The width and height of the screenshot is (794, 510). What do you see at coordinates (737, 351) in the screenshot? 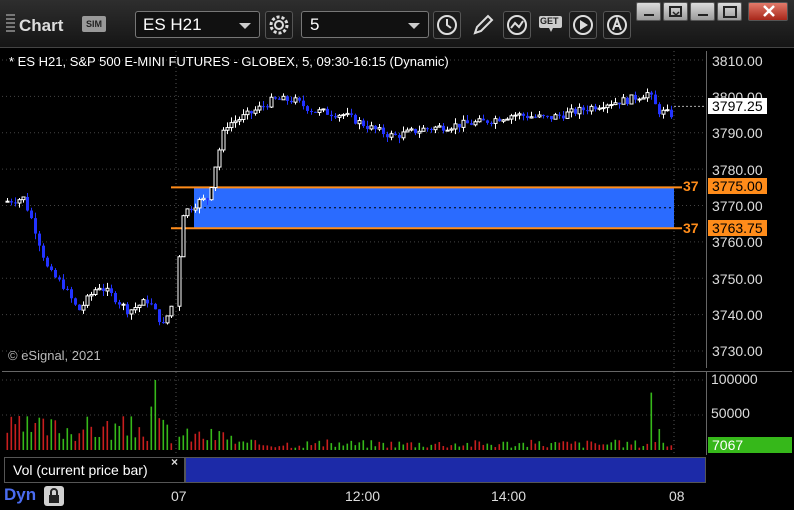
I see `price-tick: 3730.00` at bounding box center [737, 351].